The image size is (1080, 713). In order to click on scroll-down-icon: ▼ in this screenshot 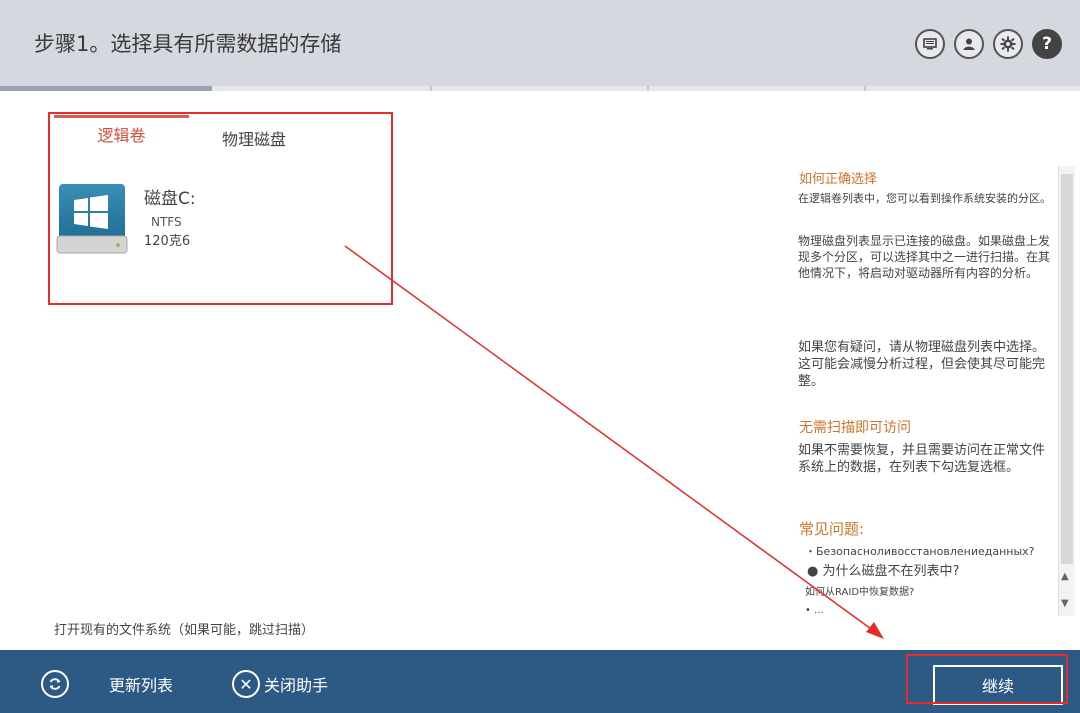, I will do `click(1065, 603)`.